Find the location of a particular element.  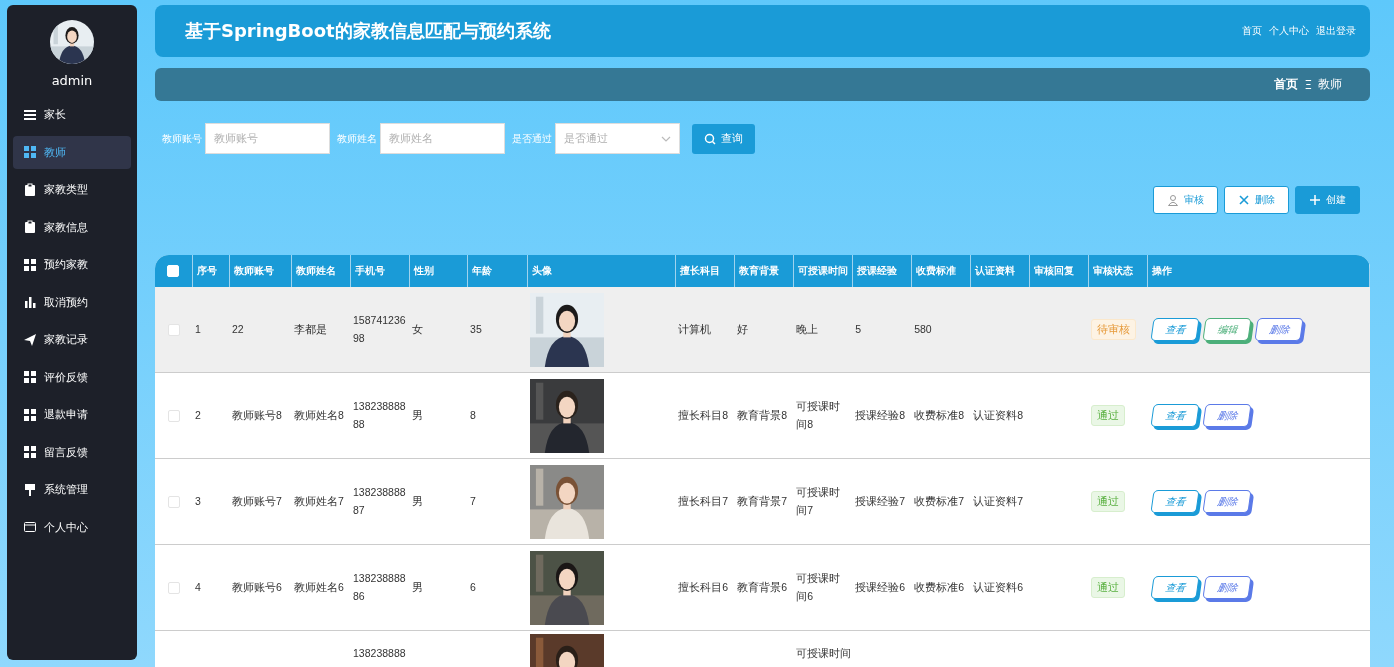

status-badge: 通过 is located at coordinates (1108, 501).